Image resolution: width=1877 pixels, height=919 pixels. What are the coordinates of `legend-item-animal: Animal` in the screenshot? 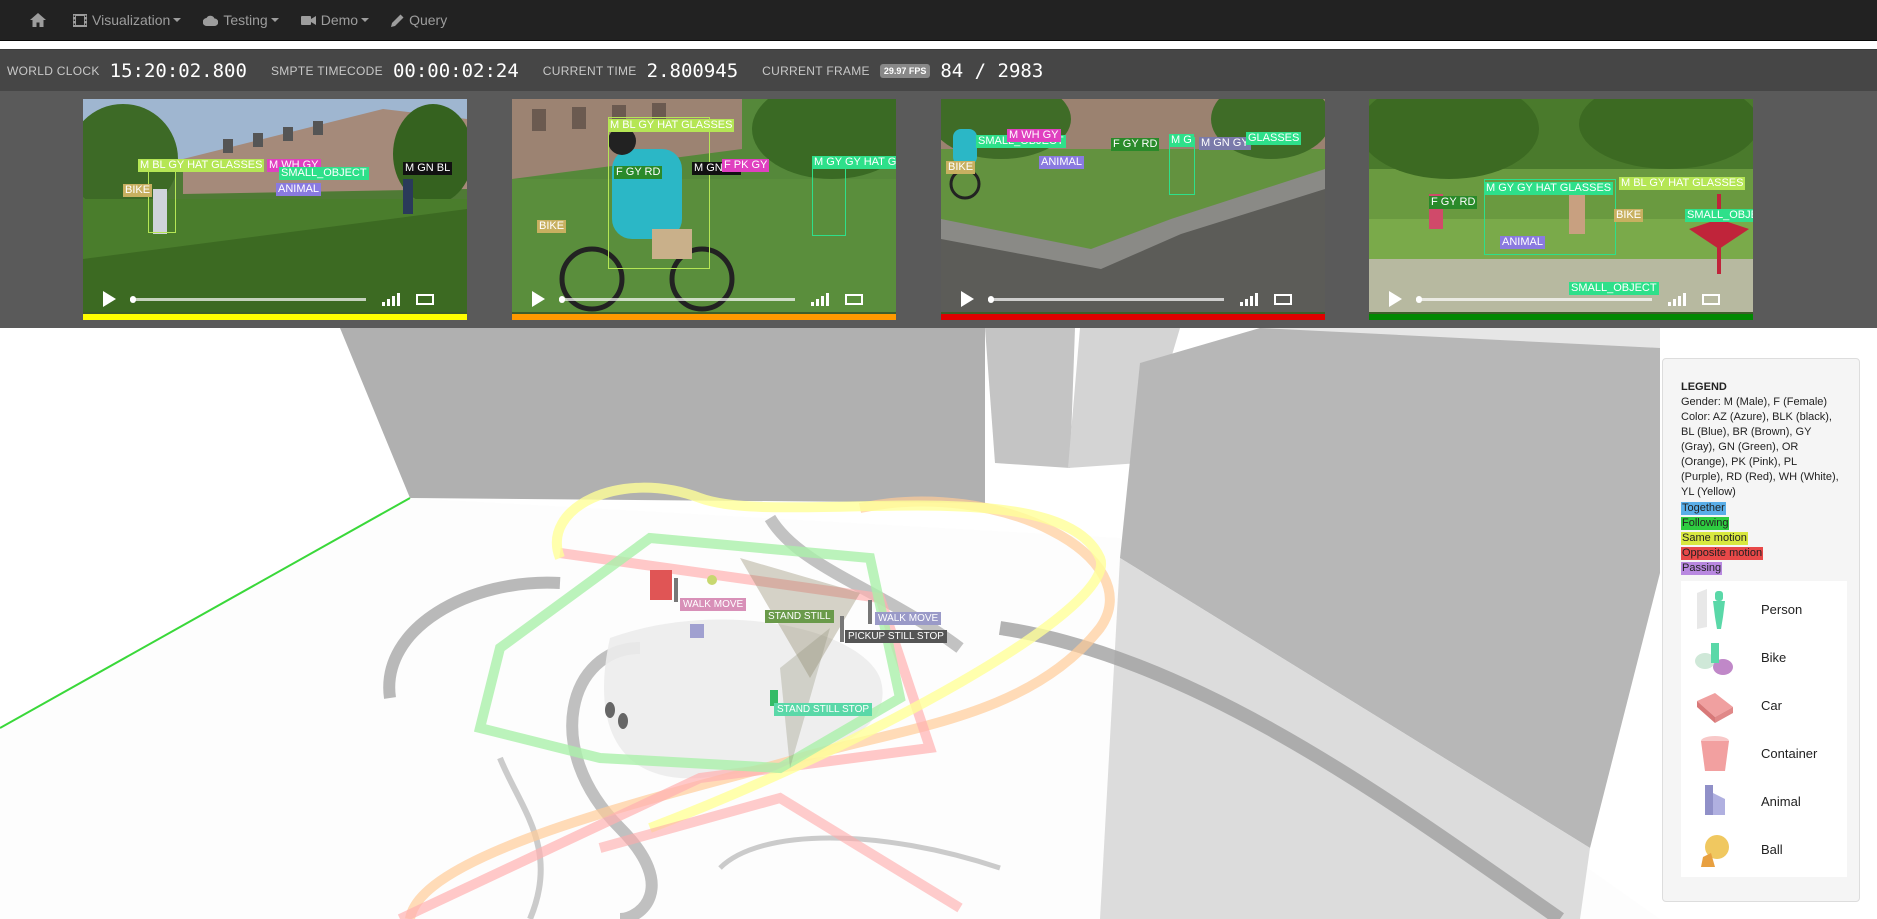 It's located at (1764, 801).